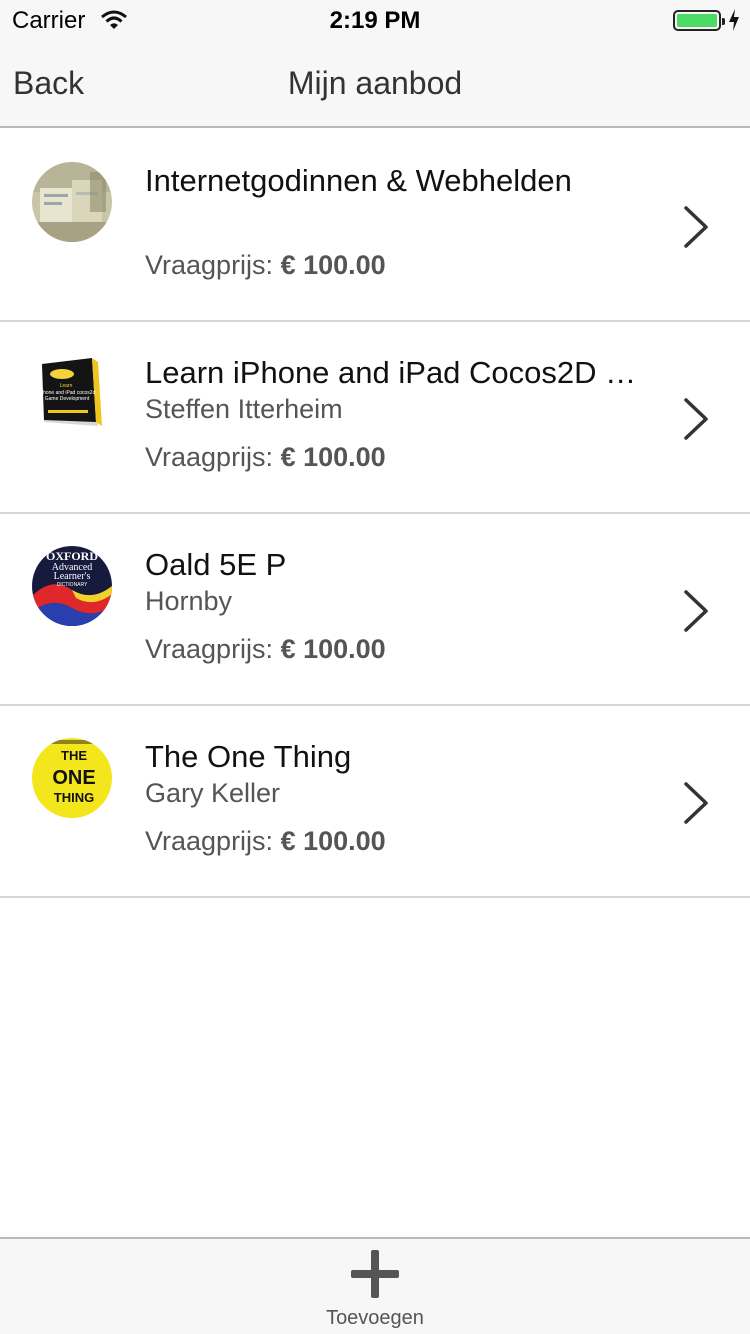  What do you see at coordinates (375, 1318) in the screenshot?
I see `add-label: Toevoegen` at bounding box center [375, 1318].